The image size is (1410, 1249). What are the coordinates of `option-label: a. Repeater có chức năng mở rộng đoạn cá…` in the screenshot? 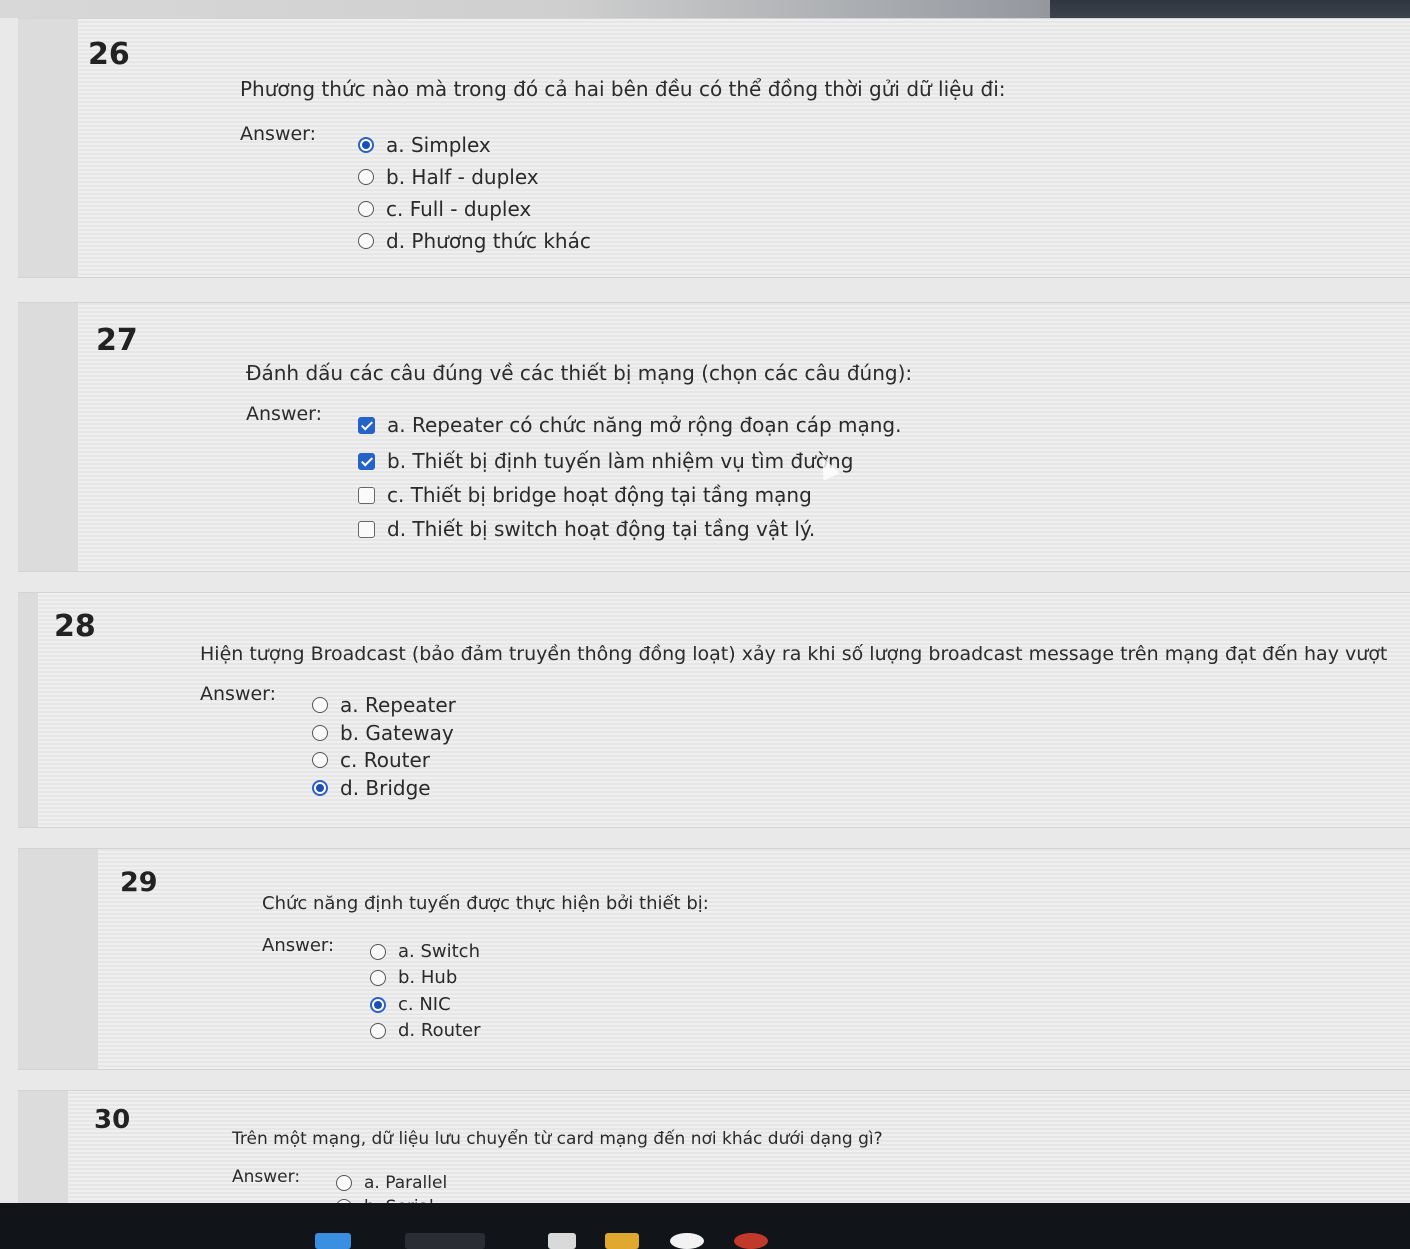 It's located at (644, 425).